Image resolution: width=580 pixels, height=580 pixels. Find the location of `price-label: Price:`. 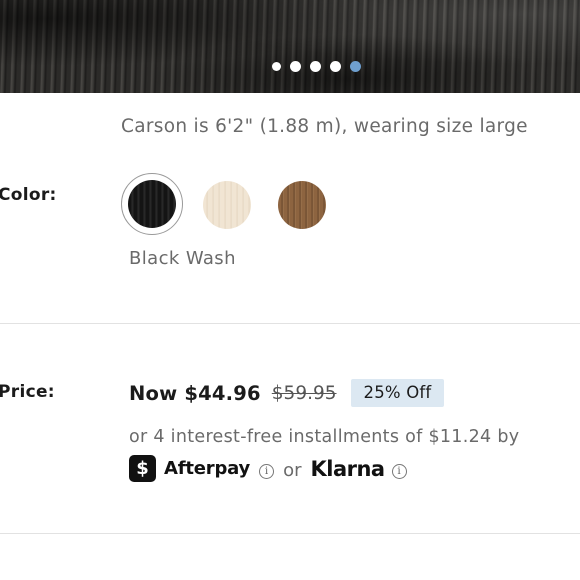

price-label: Price: is located at coordinates (27, 392).